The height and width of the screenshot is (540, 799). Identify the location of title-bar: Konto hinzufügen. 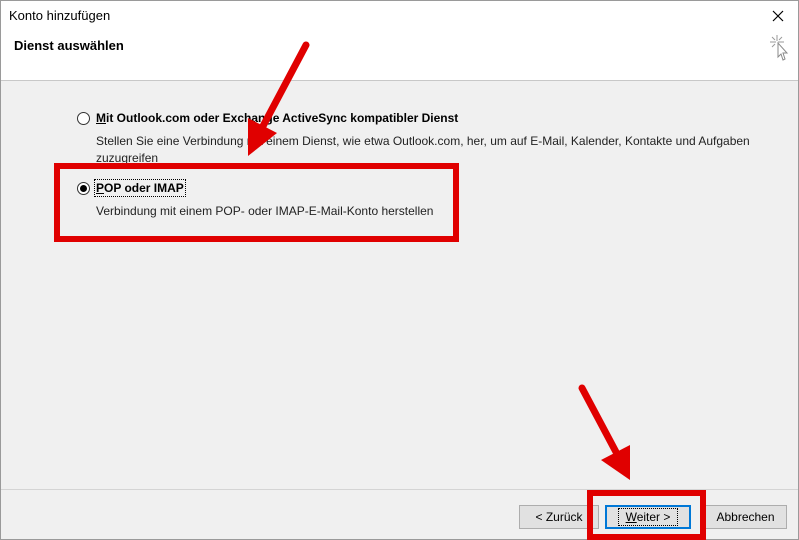
(399, 16).